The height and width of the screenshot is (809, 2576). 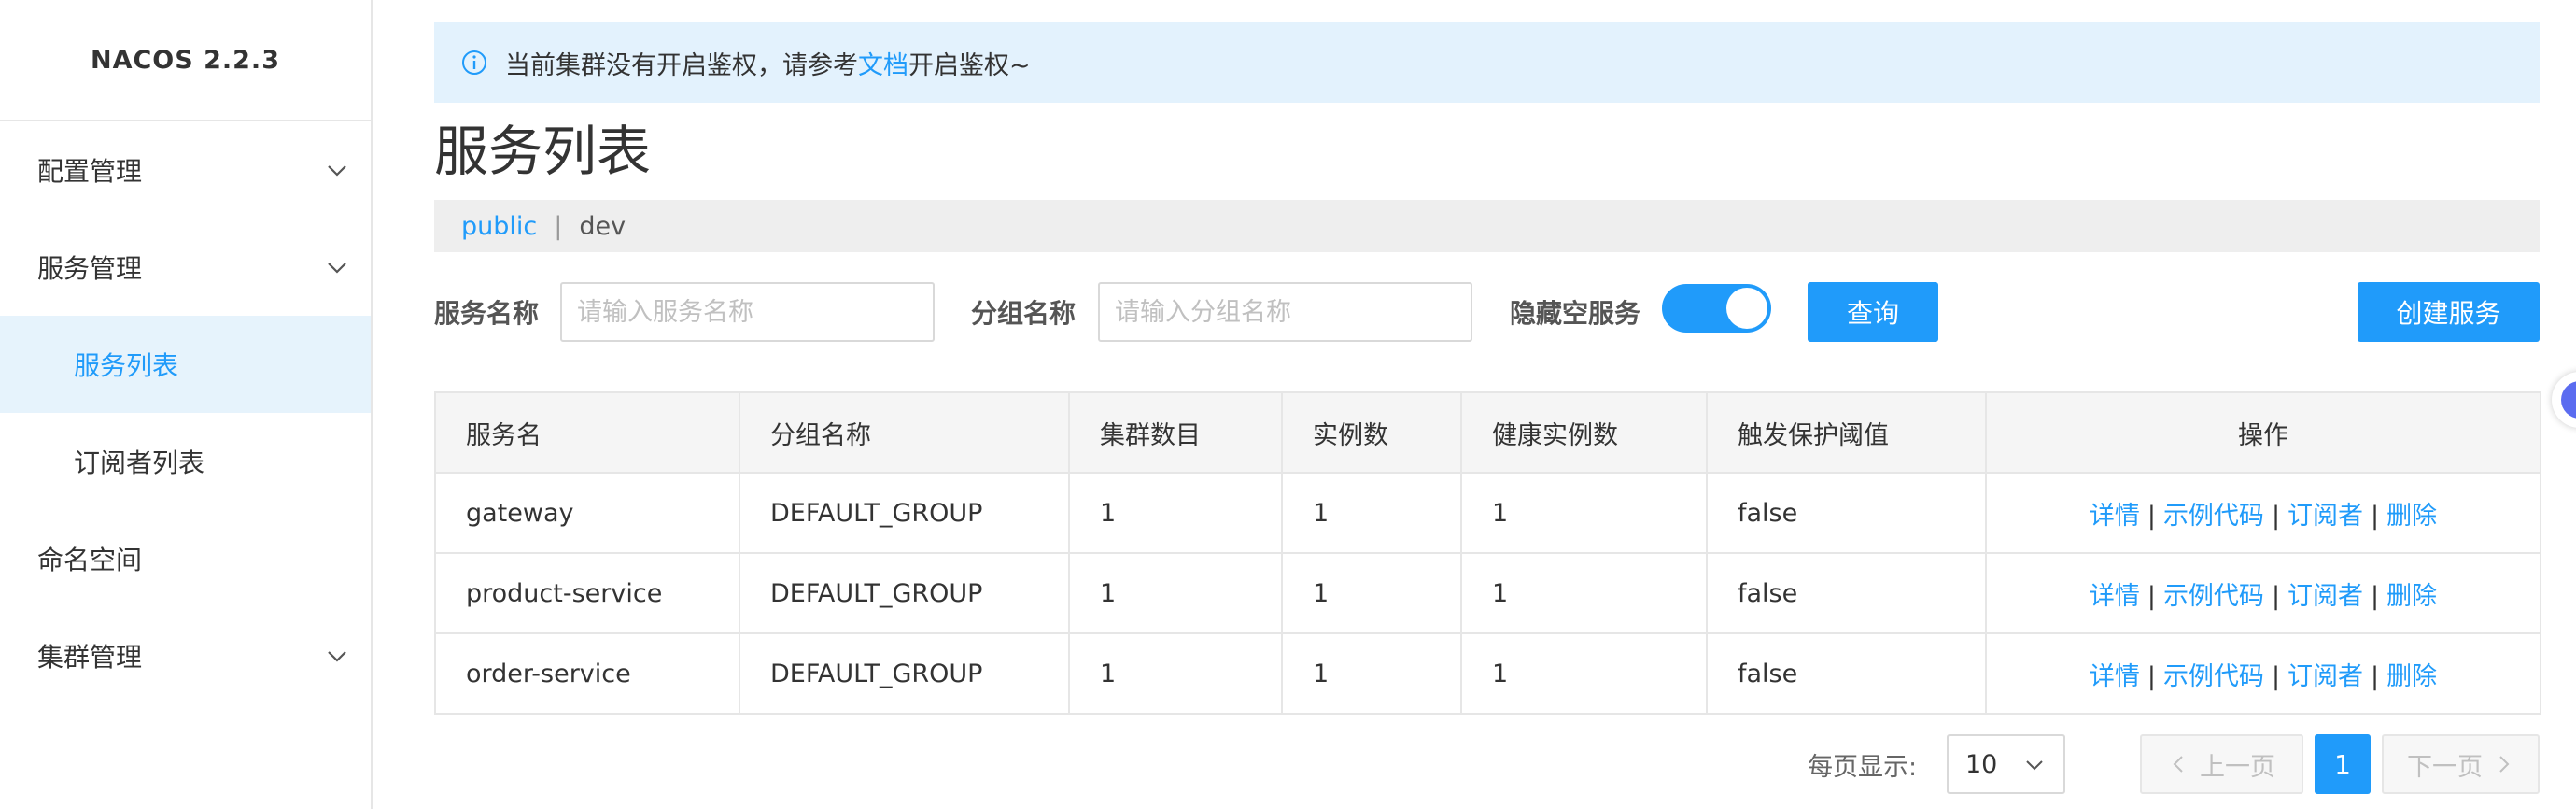 What do you see at coordinates (2568, 400) in the screenshot?
I see `assistant-icon` at bounding box center [2568, 400].